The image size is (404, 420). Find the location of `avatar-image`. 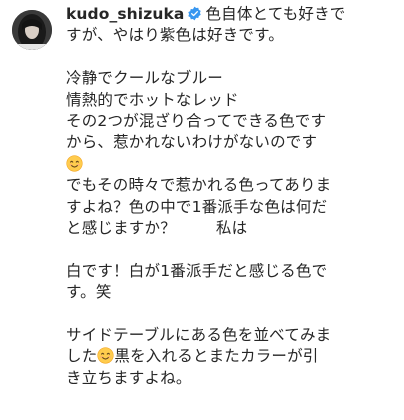

avatar-image is located at coordinates (32, 30).